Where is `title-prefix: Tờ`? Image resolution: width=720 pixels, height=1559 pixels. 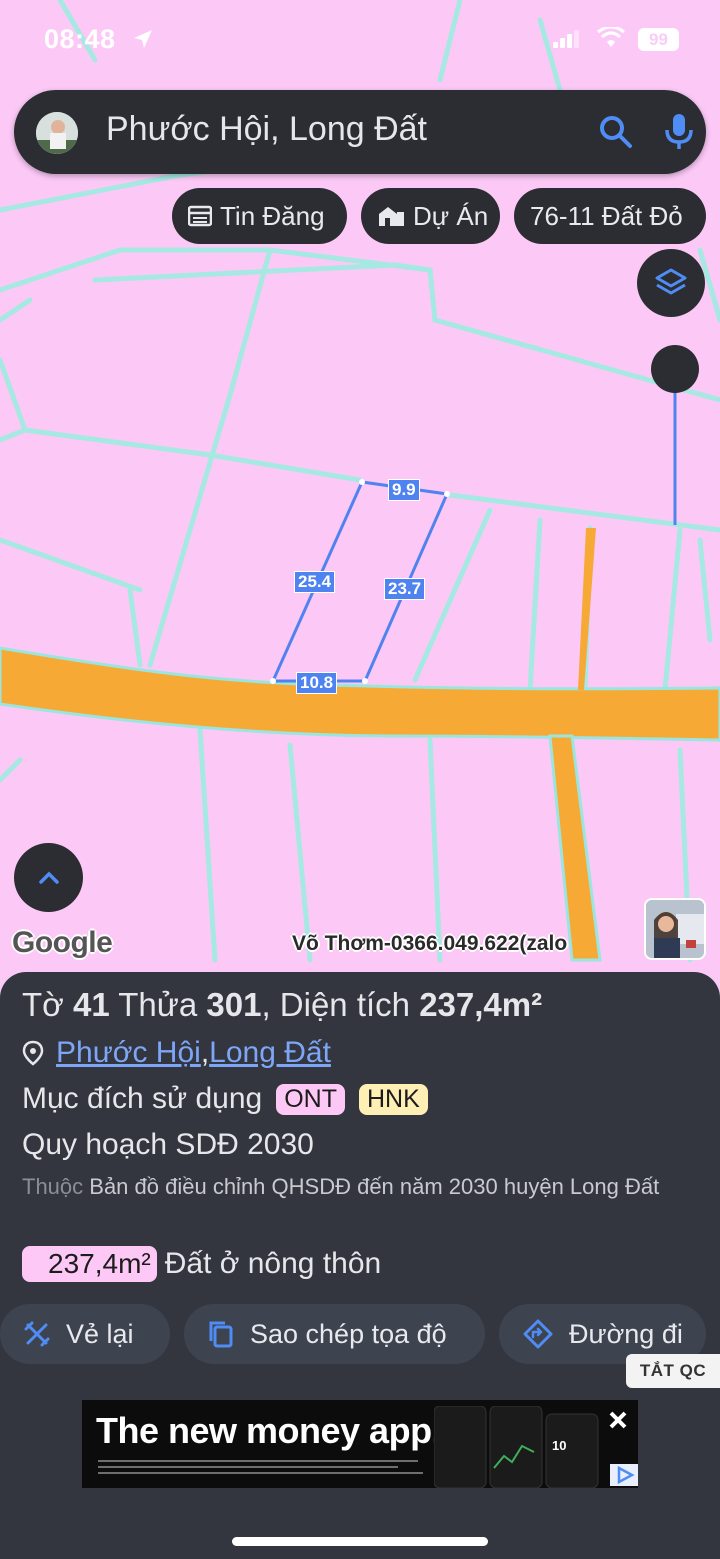 title-prefix: Tờ is located at coordinates (47, 1004).